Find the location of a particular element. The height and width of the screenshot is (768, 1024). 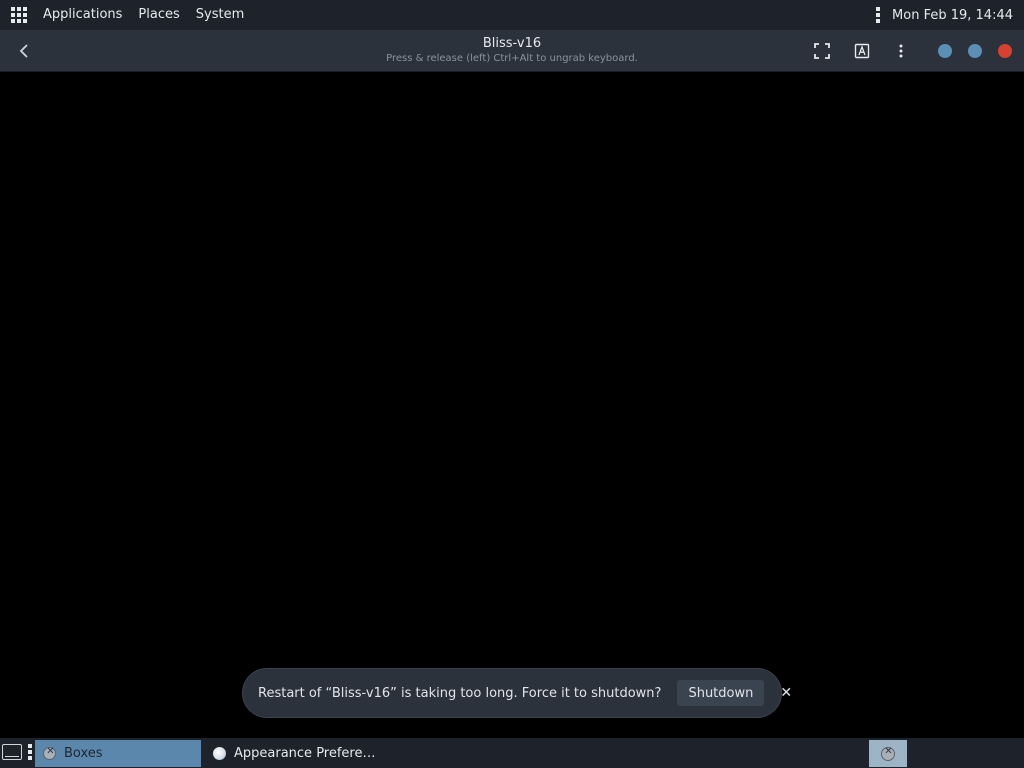

boxes-icon is located at coordinates (50, 753).